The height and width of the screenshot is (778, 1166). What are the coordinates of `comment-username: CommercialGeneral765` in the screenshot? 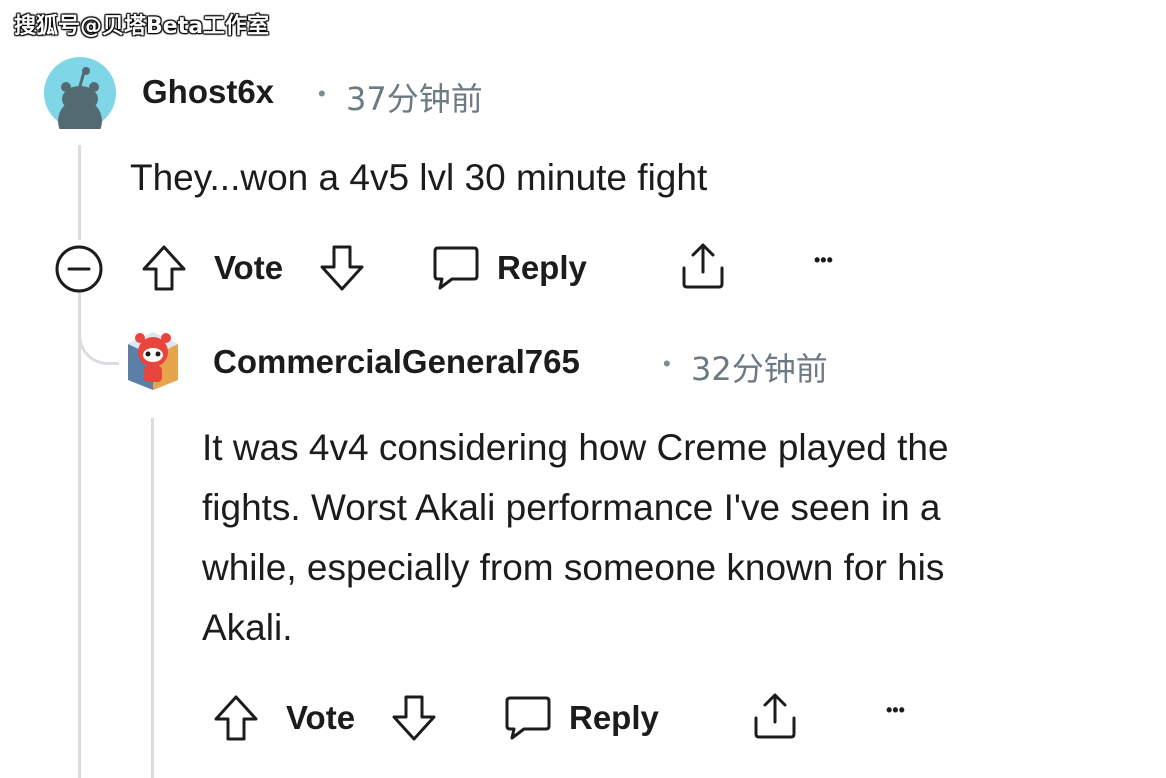 It's located at (396, 362).